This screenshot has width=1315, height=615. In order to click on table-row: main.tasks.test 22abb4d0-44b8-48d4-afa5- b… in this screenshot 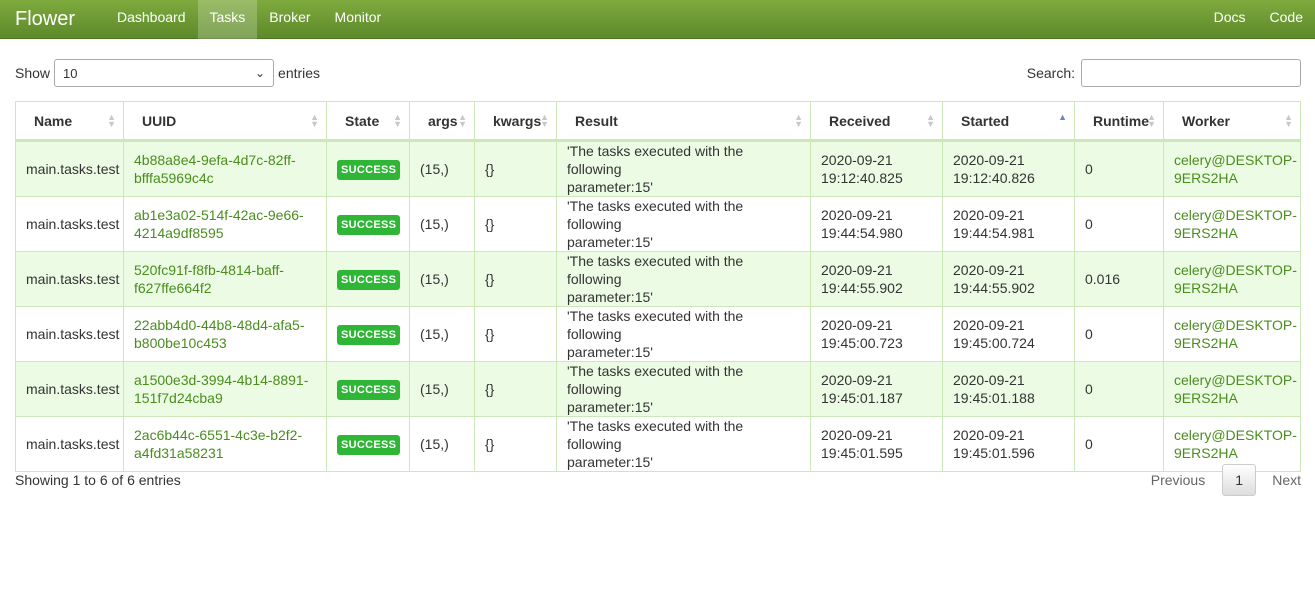, I will do `click(658, 334)`.